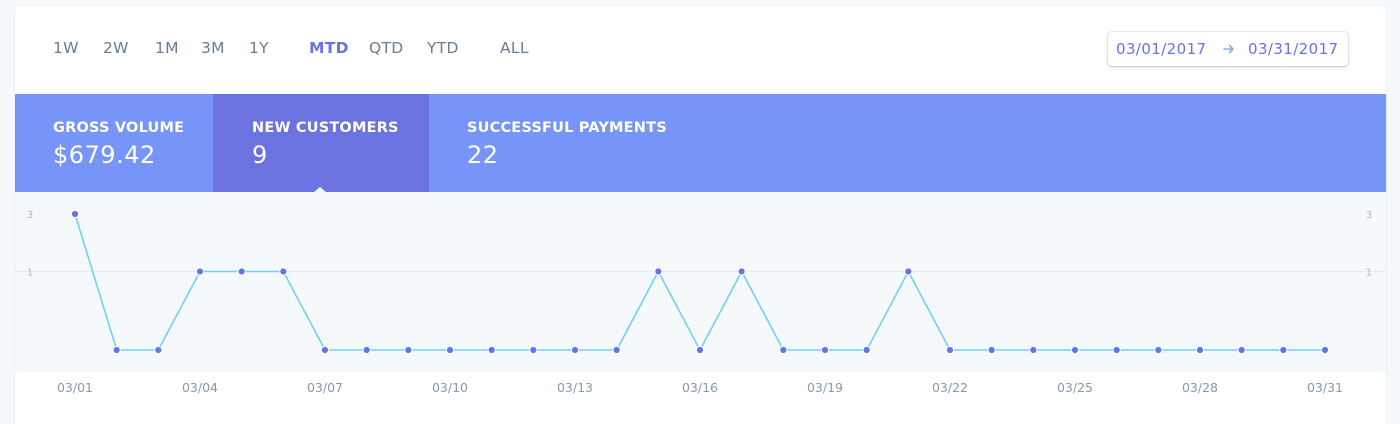 This screenshot has height=424, width=1400. What do you see at coordinates (1200, 387) in the screenshot?
I see `x-tick-label: 03/28` at bounding box center [1200, 387].